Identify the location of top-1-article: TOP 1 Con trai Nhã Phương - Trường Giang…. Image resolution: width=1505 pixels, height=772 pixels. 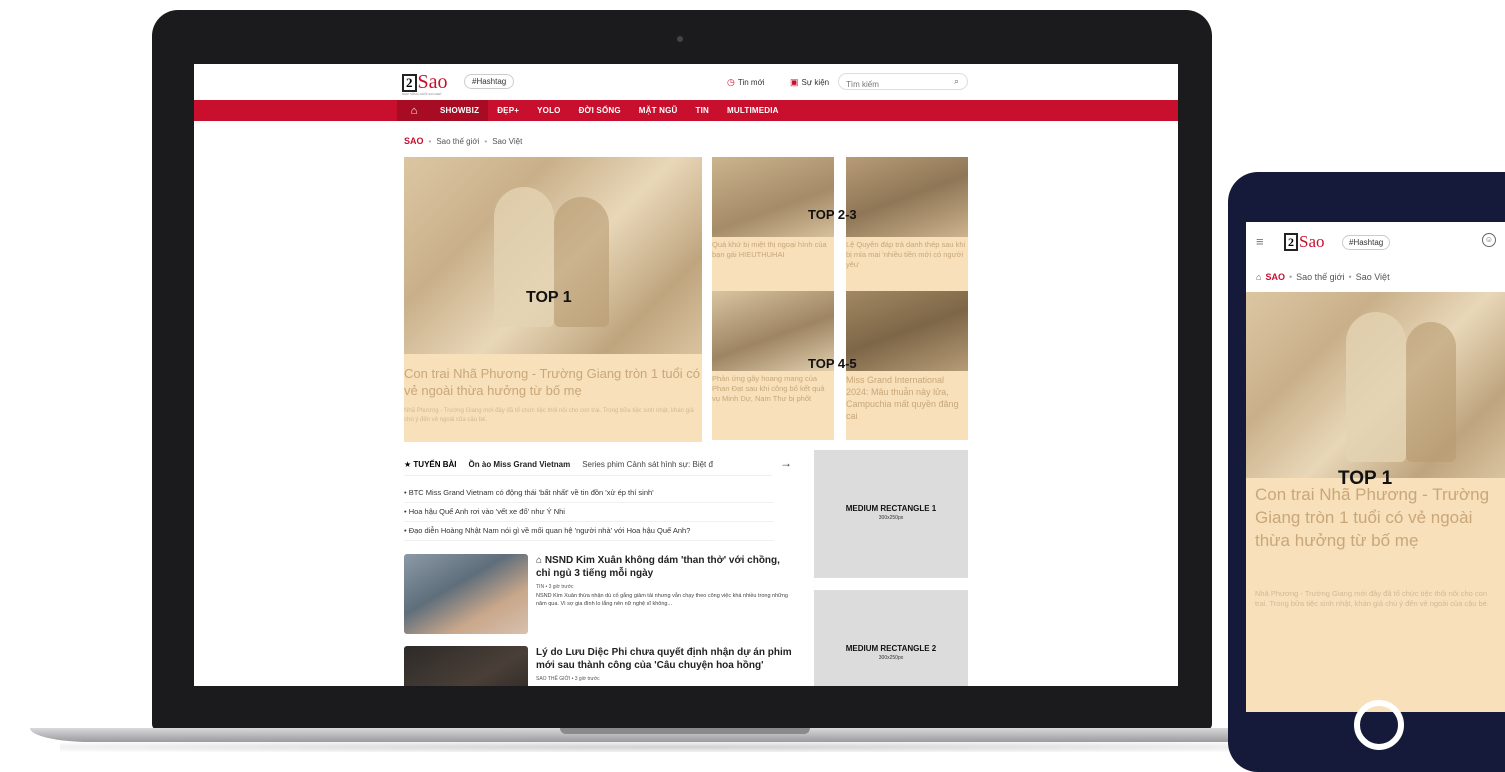
(553, 299).